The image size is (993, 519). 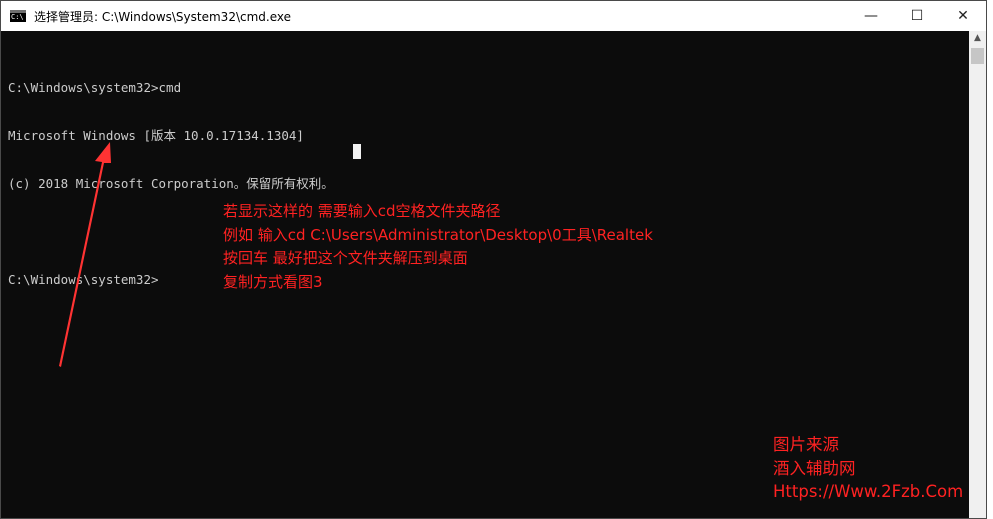 I want to click on window-controls: — ☐ ✕, so click(x=917, y=16).